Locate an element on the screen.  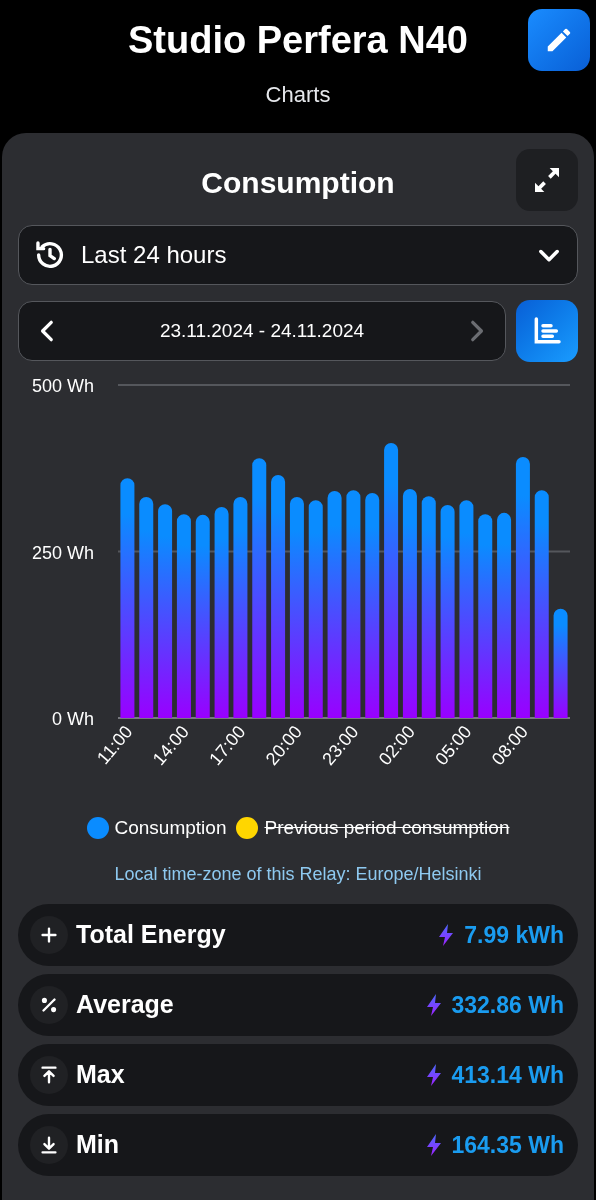
stat-value: 413.14 Wh is located at coordinates (507, 1075).